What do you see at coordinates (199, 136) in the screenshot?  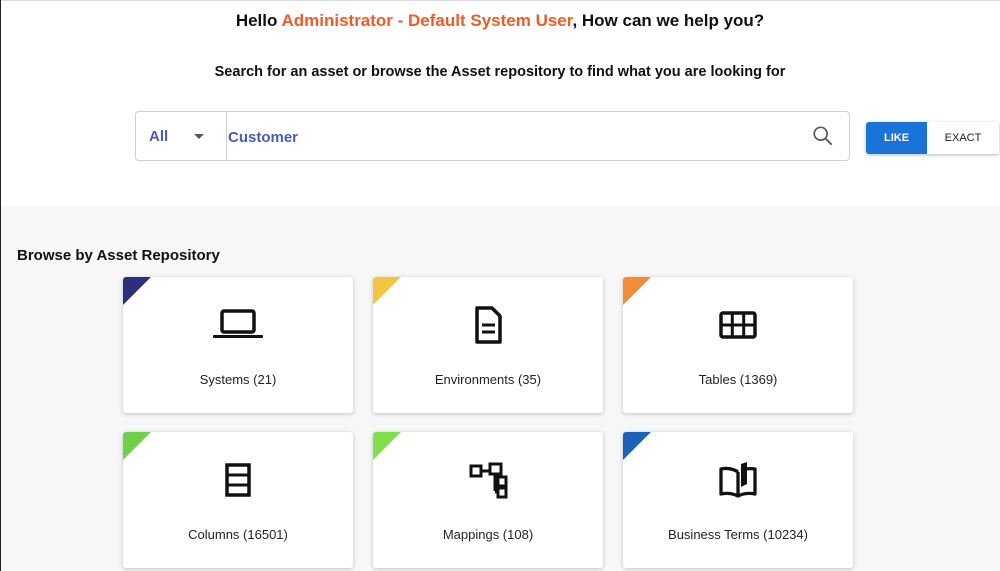 I see `chevron-down-icon` at bounding box center [199, 136].